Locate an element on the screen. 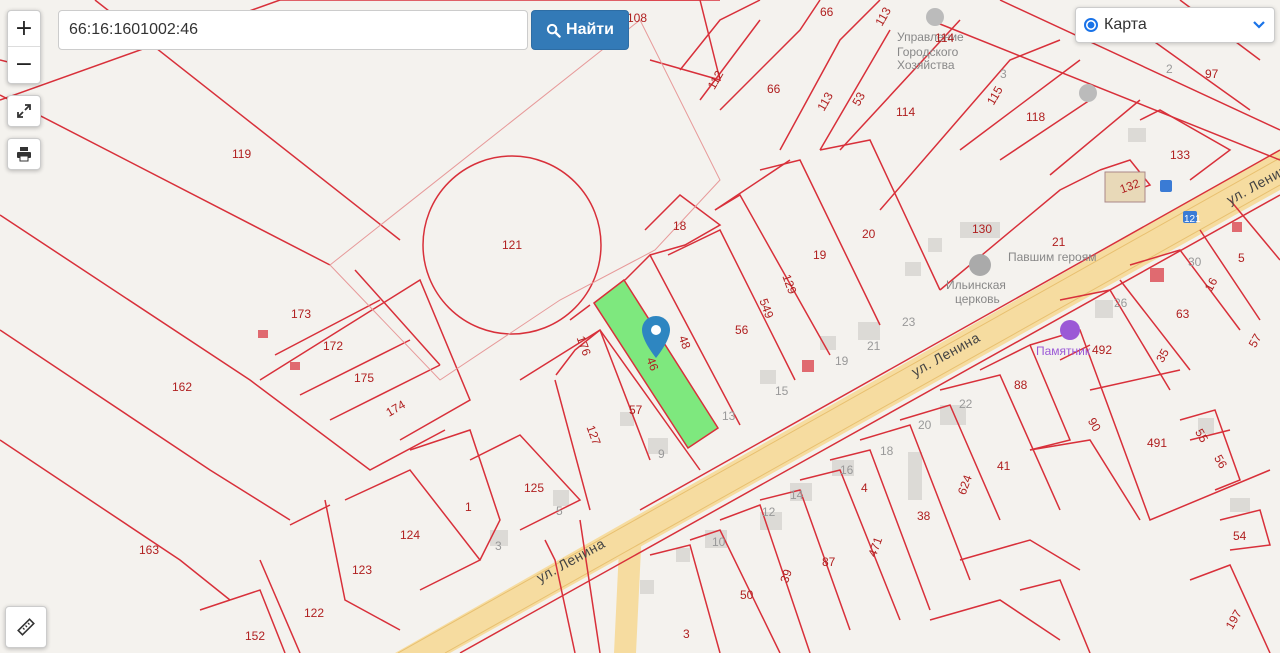 The width and height of the screenshot is (1280, 653). zoom-in-button: + is located at coordinates (24, 28).